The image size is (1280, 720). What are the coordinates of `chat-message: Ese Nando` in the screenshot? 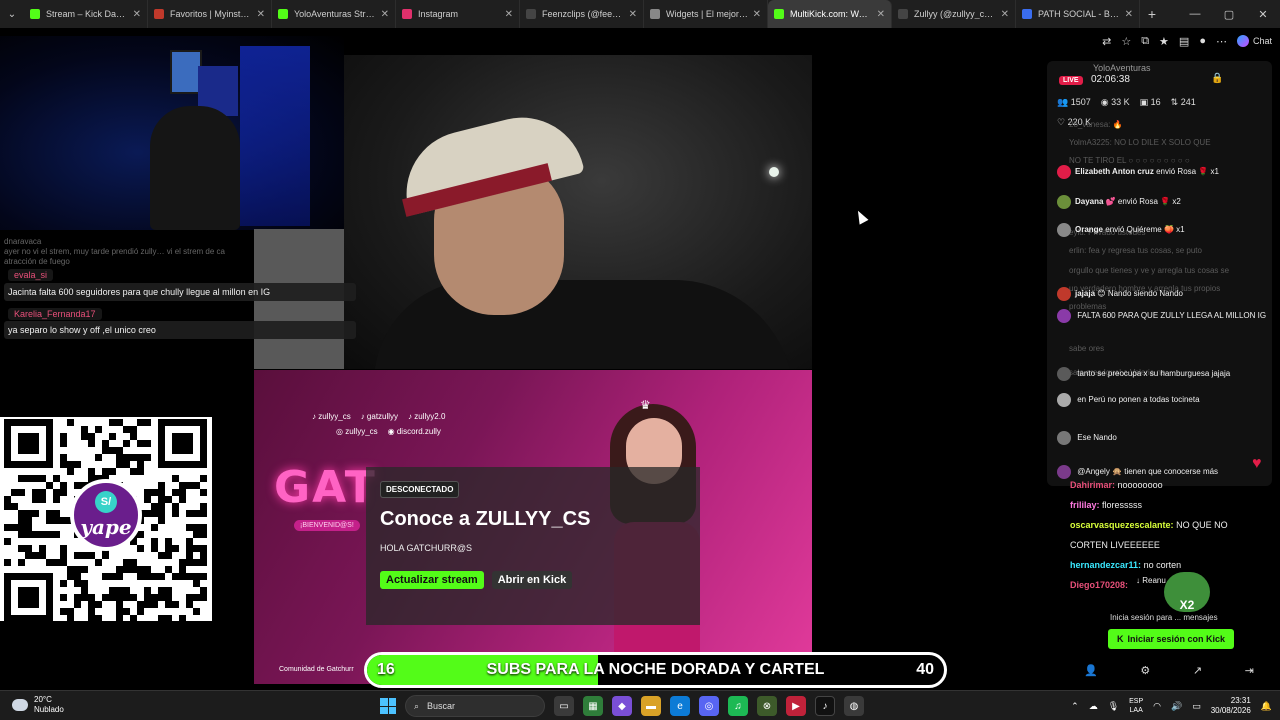 It's located at (1163, 438).